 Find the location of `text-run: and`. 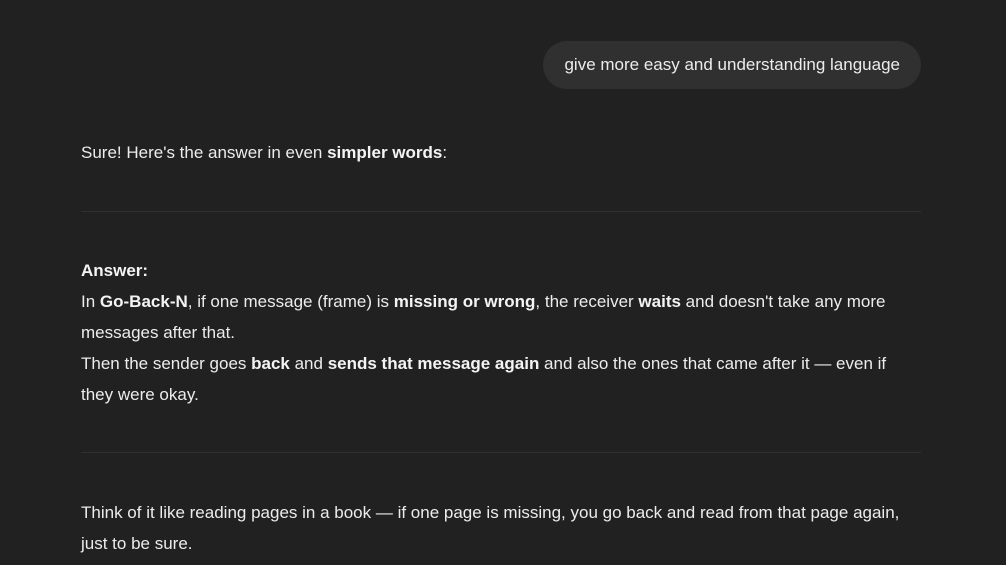

text-run: and is located at coordinates (308, 363).